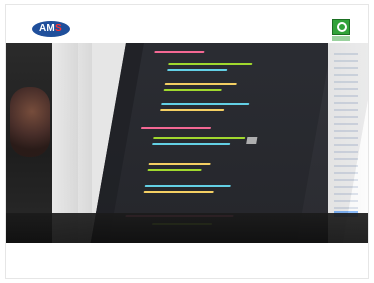 The image size is (374, 283). What do you see at coordinates (47, 28) in the screenshot?
I see `ams-logo-primary-text: AM` at bounding box center [47, 28].